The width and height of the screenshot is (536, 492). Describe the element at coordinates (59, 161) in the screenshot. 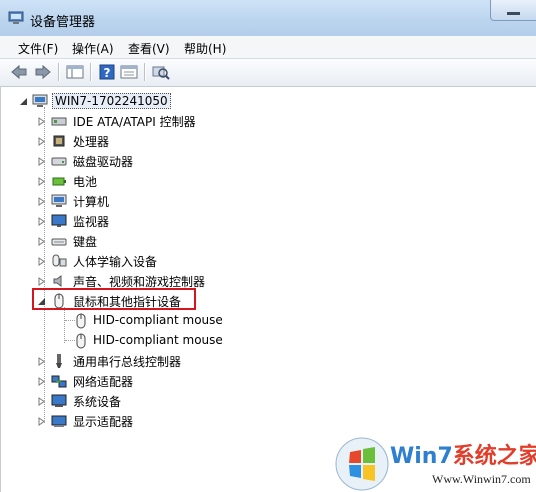

I see `disk-drive-icon` at that location.